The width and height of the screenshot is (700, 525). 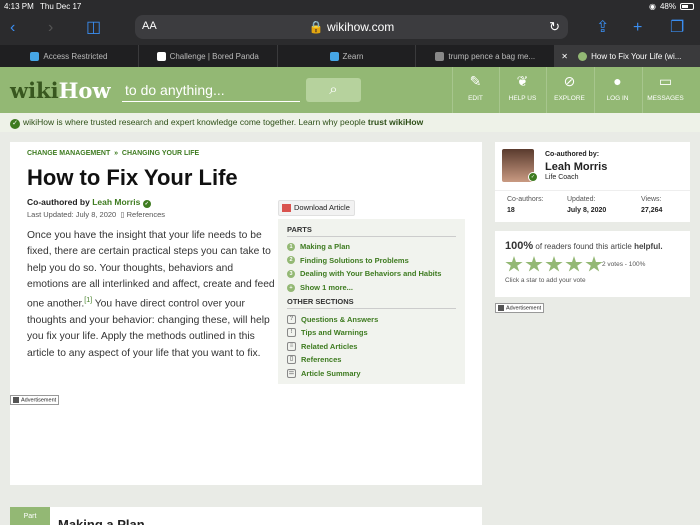 What do you see at coordinates (291, 333) in the screenshot?
I see `alert-icon: !` at bounding box center [291, 333].